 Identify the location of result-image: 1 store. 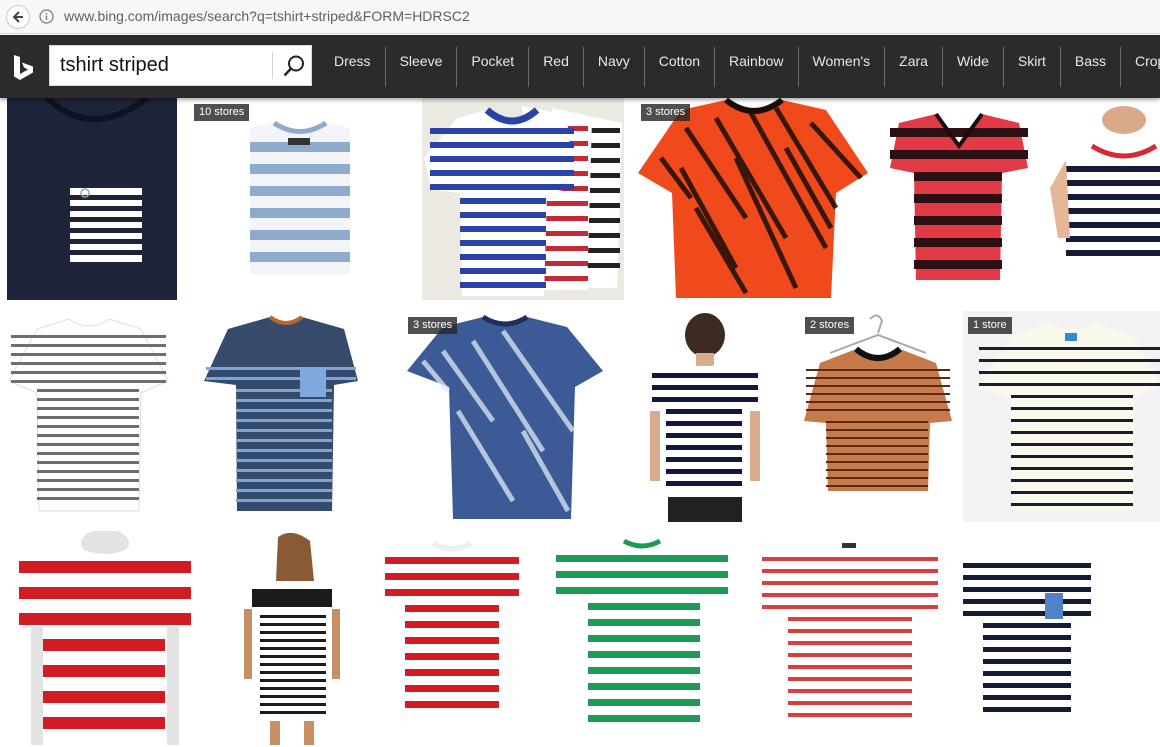
(1061, 416).